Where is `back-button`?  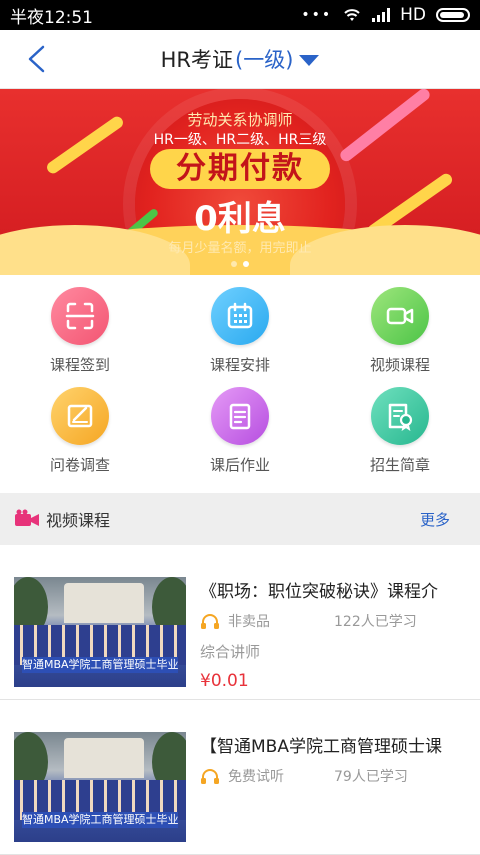 back-button is located at coordinates (36, 59).